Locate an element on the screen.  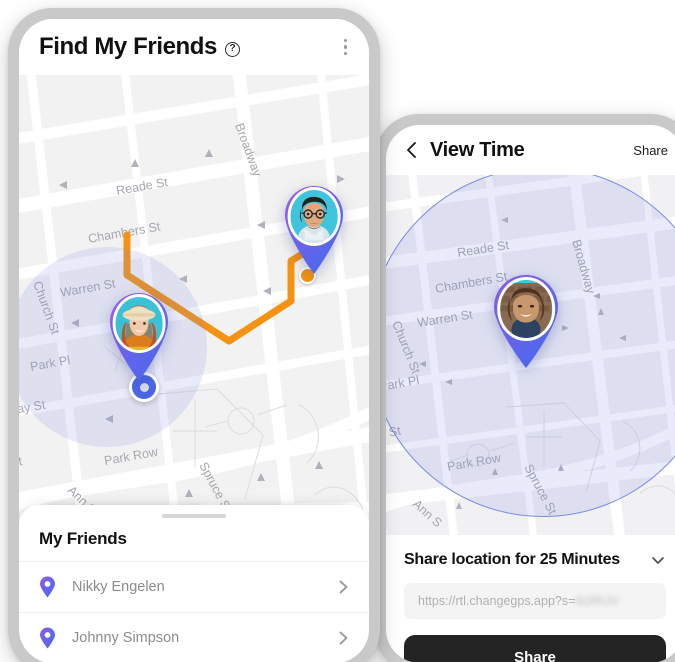
friend-name: Nikky Engelen is located at coordinates (118, 587).